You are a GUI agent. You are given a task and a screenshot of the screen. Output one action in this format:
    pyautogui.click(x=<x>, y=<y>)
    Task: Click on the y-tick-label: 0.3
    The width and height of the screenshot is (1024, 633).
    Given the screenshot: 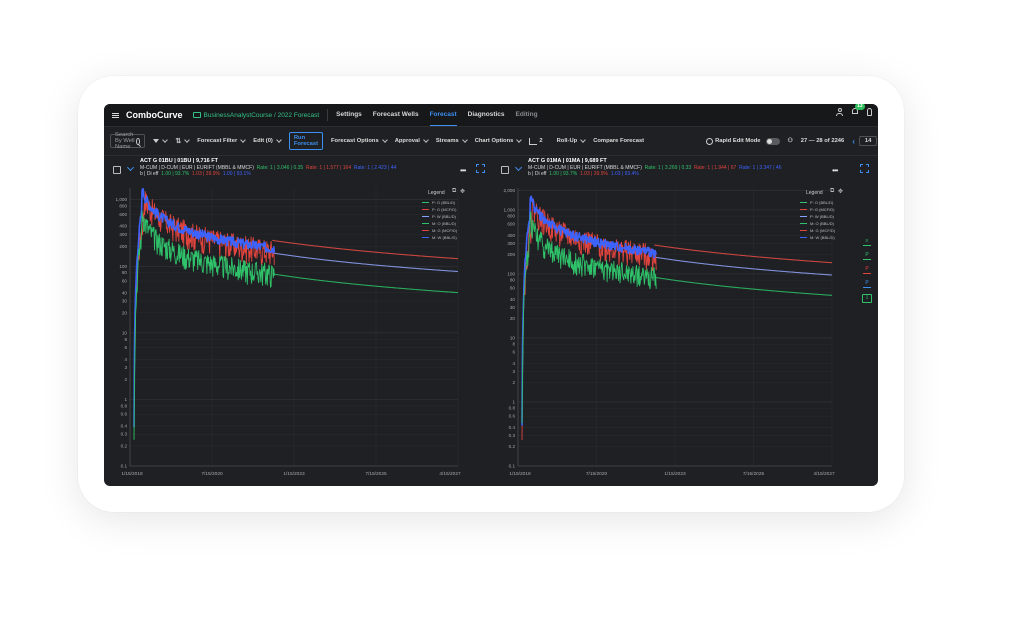 What is the action you would take?
    pyautogui.click(x=124, y=434)
    